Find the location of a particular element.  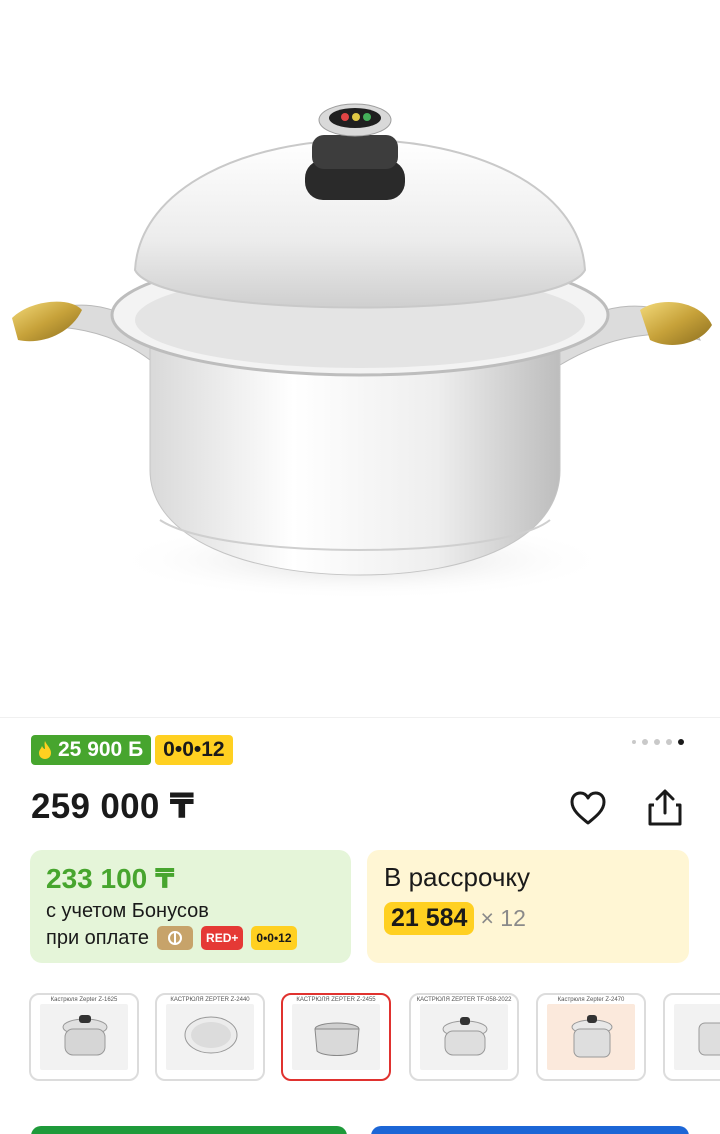

installment-title: В рассрочку is located at coordinates (457, 877).